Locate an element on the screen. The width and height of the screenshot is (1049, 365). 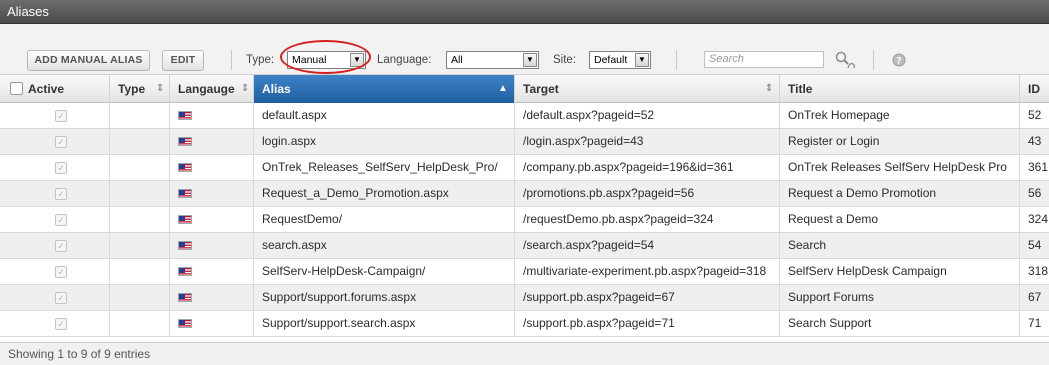
alias-cell: OnTrek_Releases_SelfServ_HelpDesk_Pro/ is located at coordinates (384, 167).